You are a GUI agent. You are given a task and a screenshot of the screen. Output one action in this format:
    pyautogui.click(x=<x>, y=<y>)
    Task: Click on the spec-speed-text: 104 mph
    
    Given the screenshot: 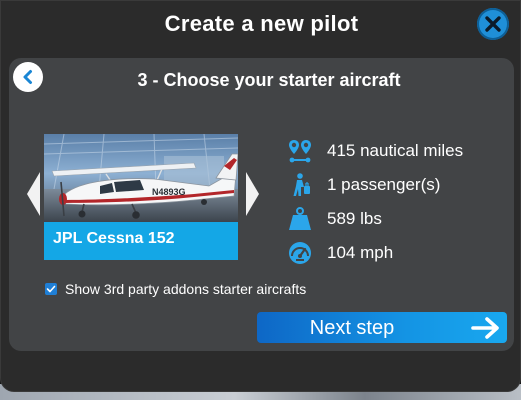 What is the action you would take?
    pyautogui.click(x=360, y=252)
    